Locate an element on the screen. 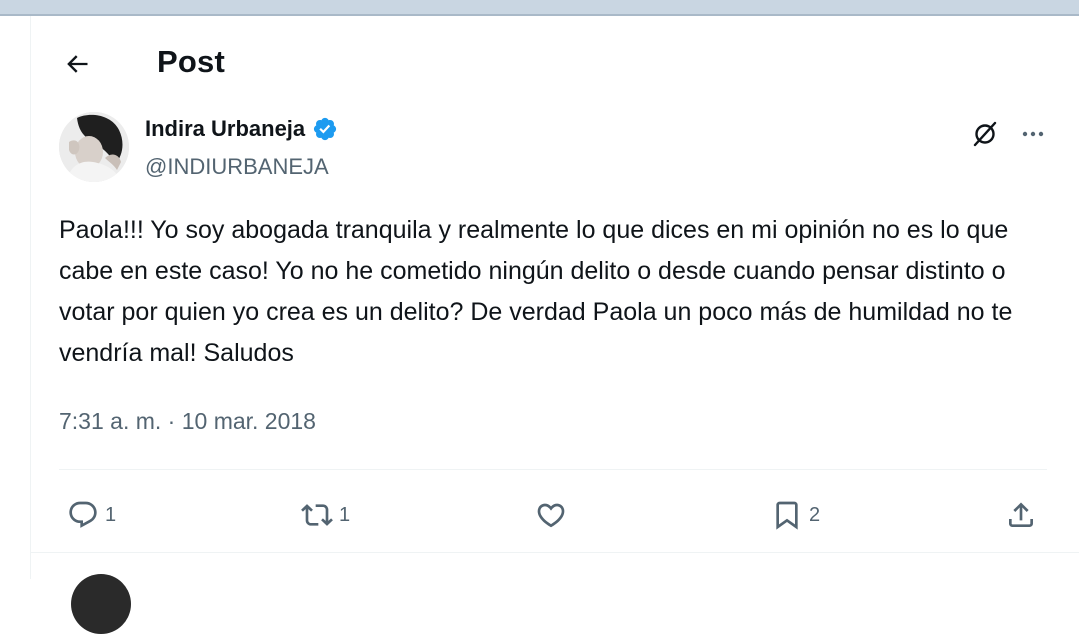 Image resolution: width=1079 pixels, height=634 pixels. grok-button is located at coordinates (985, 134).